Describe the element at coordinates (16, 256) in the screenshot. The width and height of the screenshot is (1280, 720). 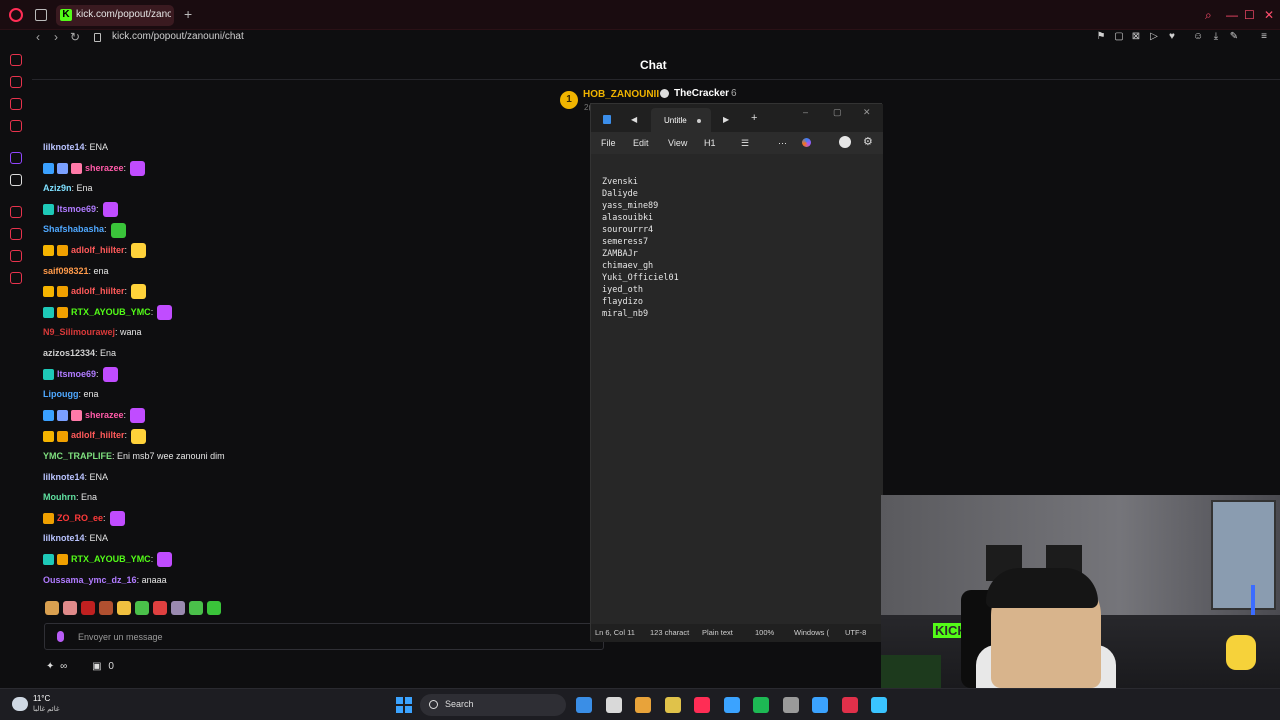
I see `sidebar-pinboard-icon` at that location.